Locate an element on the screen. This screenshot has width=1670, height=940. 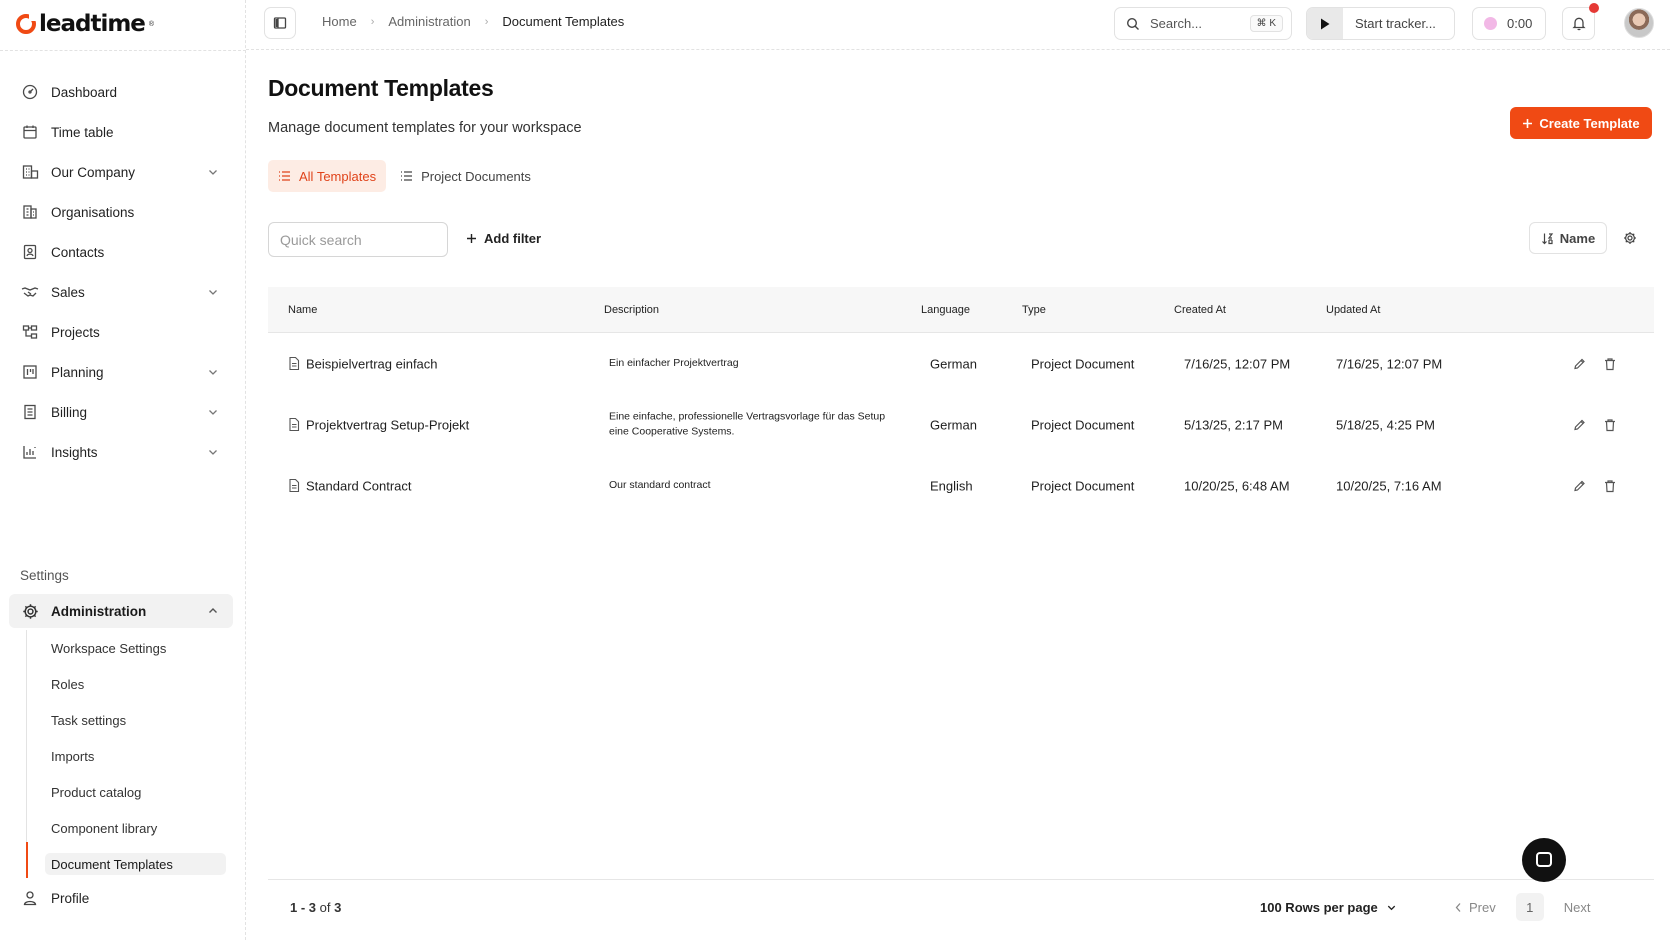
chat-bubble-icon is located at coordinates (1544, 860).